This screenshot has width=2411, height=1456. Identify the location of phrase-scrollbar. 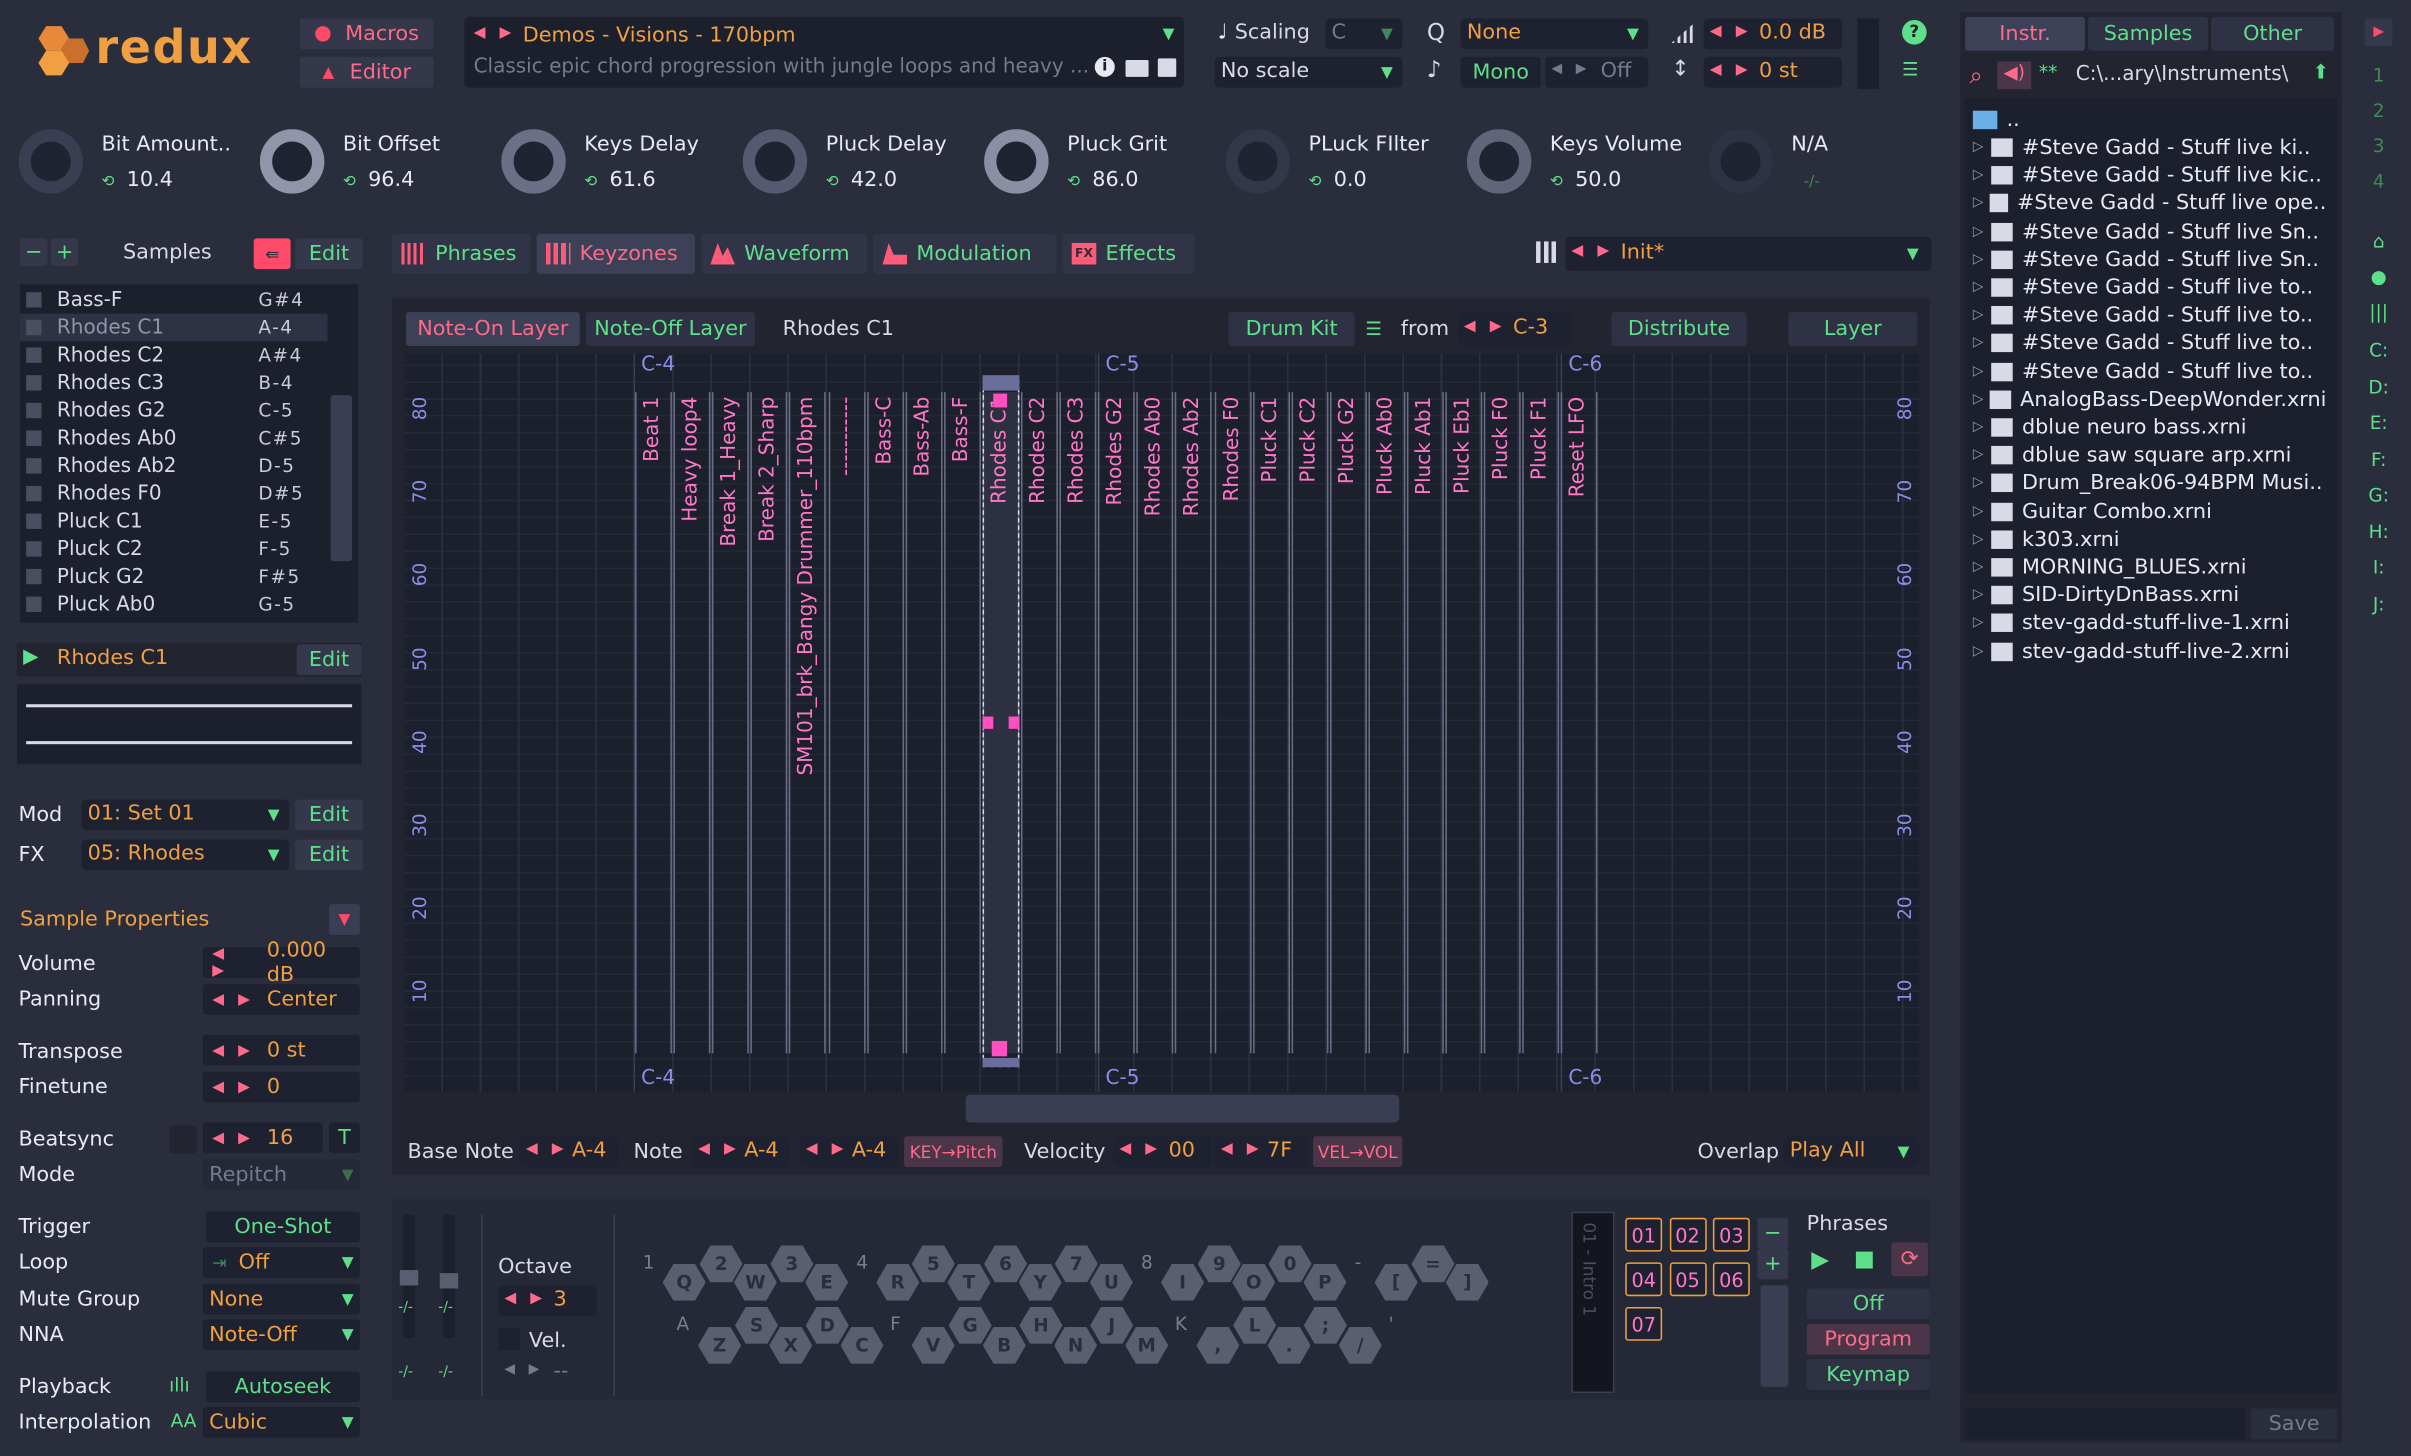
(1774, 1336).